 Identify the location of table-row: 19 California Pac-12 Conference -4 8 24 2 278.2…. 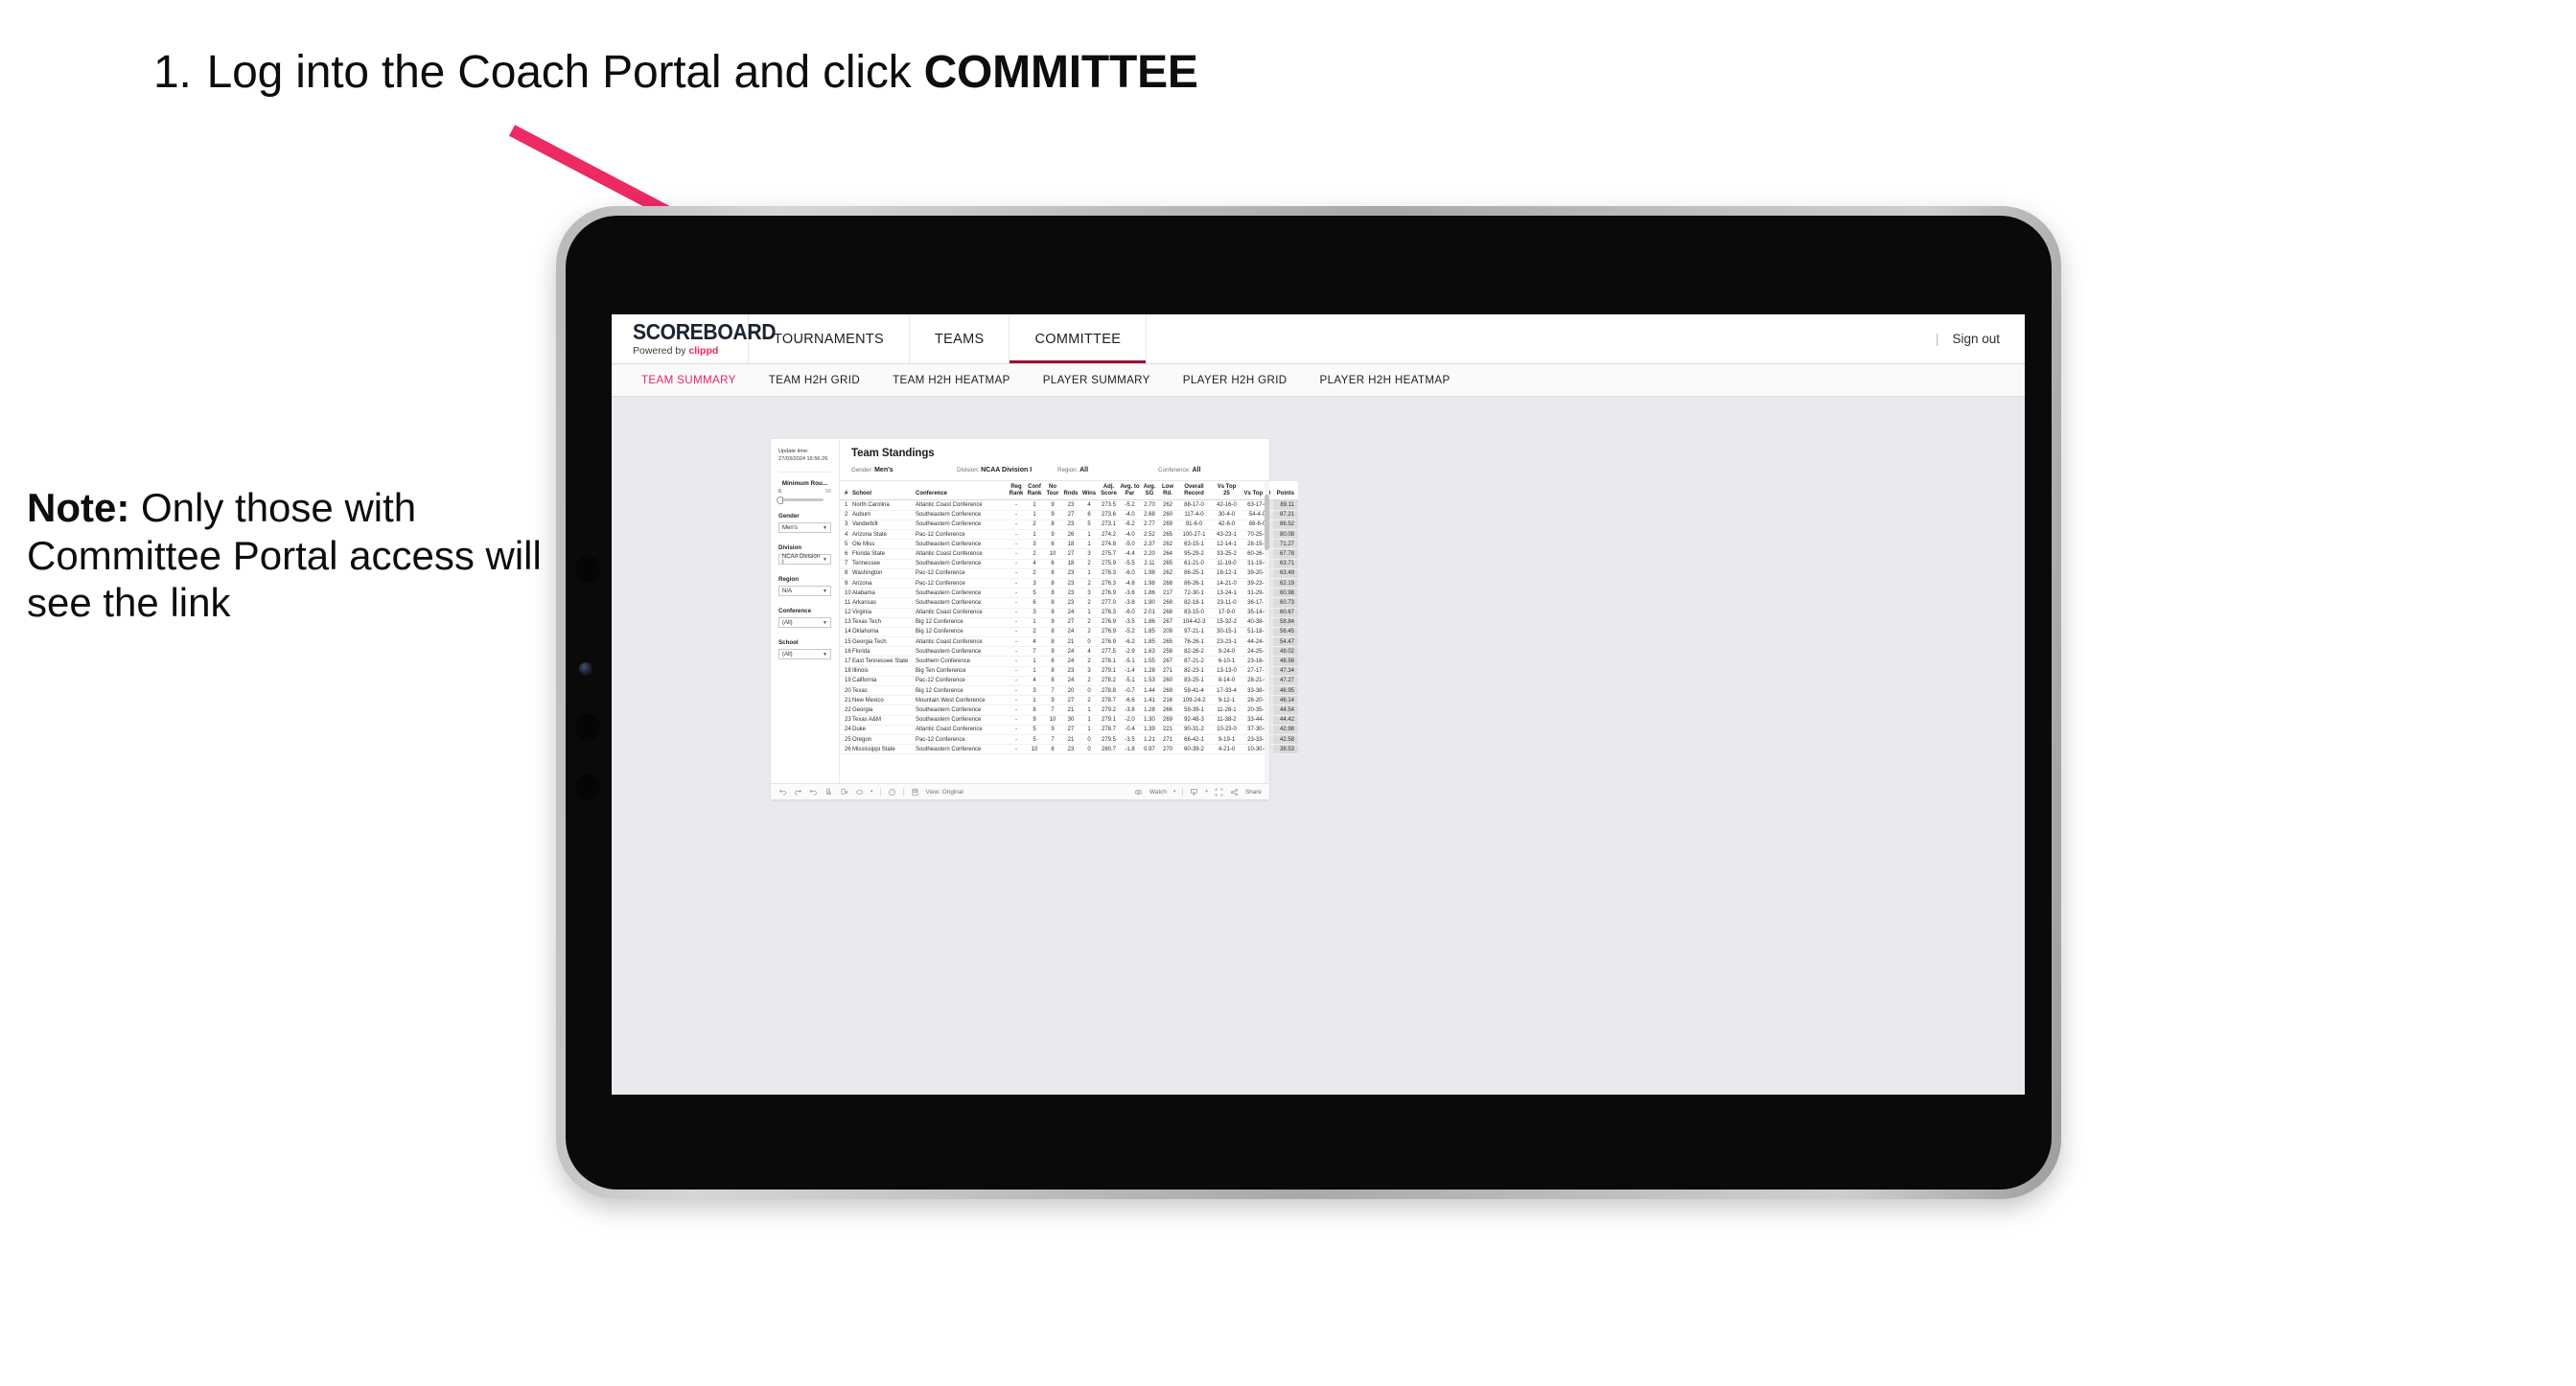
(1069, 681).